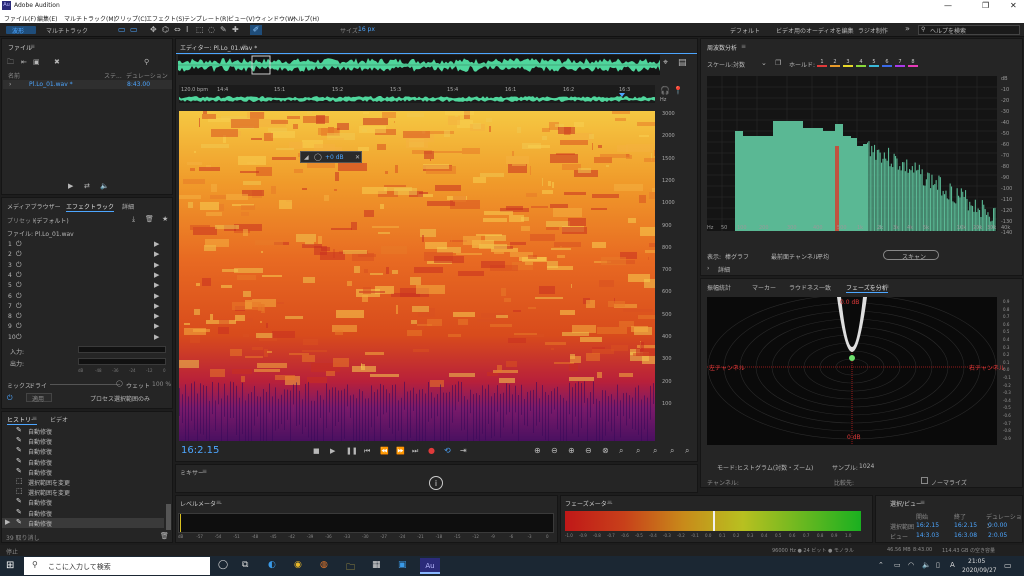  I want to click on freq-menu-icon: ≡, so click(743, 46).